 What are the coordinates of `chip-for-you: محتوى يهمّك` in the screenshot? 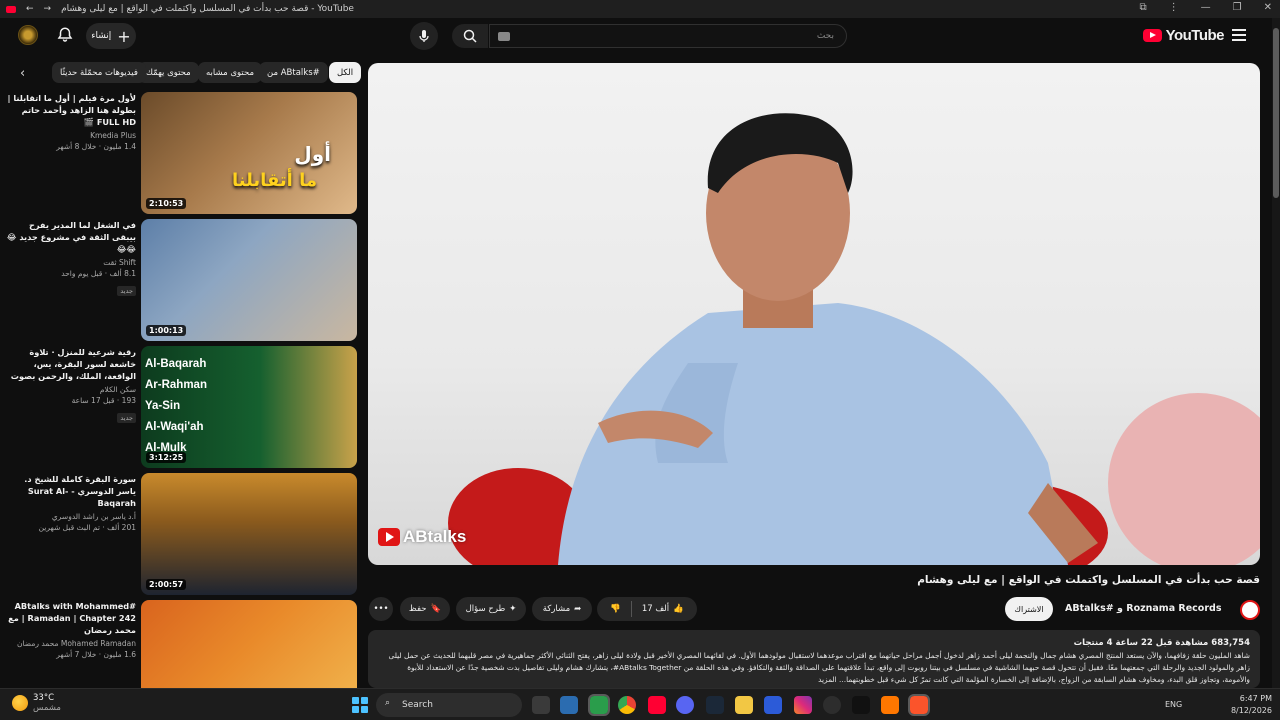 It's located at (168, 72).